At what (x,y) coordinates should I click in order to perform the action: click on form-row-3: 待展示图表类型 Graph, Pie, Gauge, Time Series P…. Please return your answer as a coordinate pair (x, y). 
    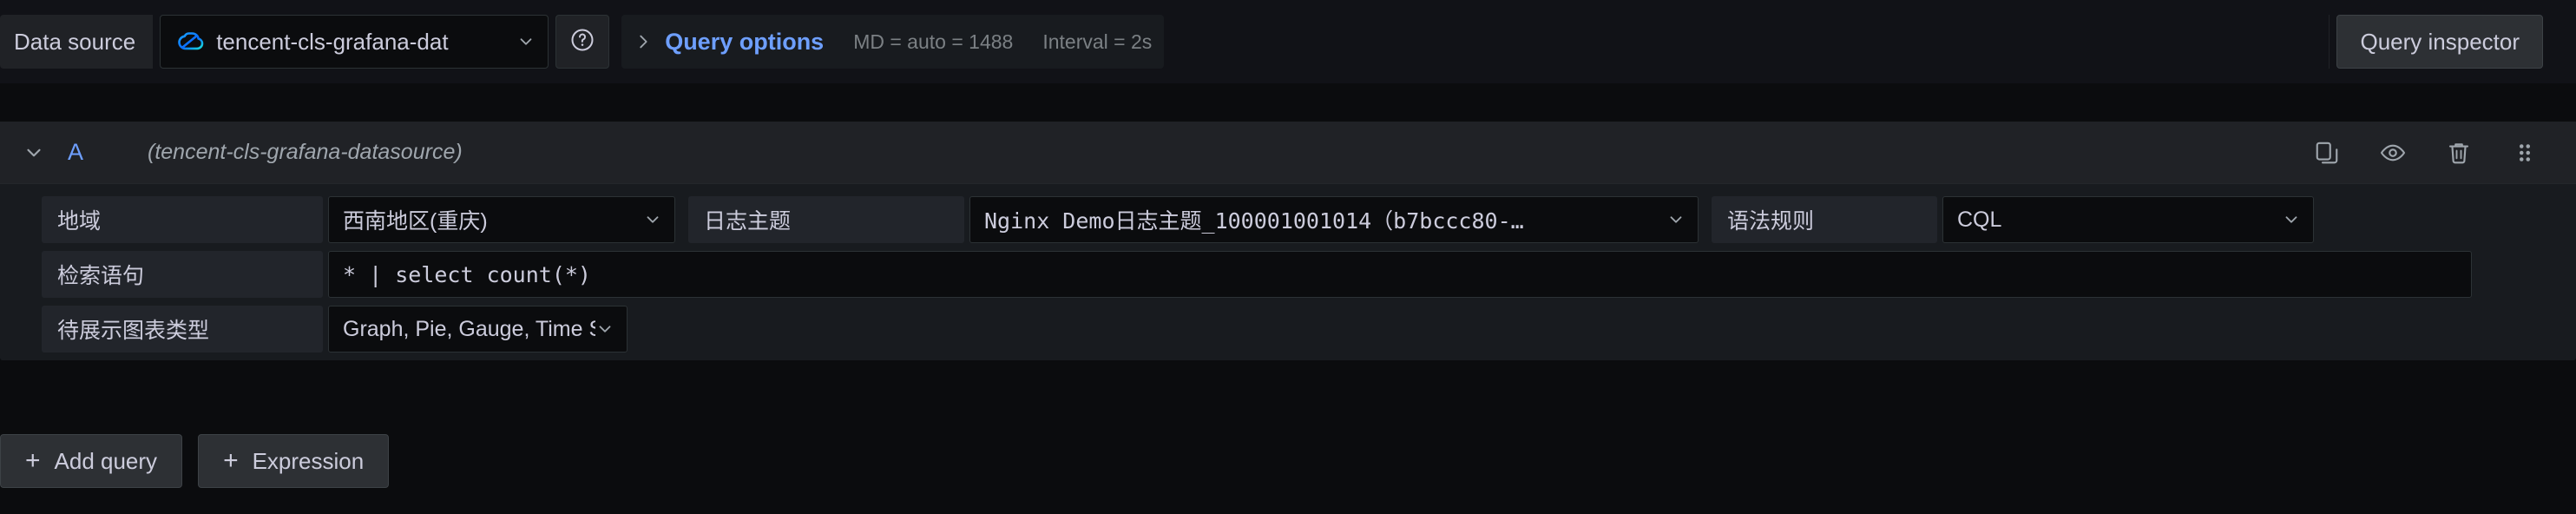
    Looking at the image, I should click on (1309, 329).